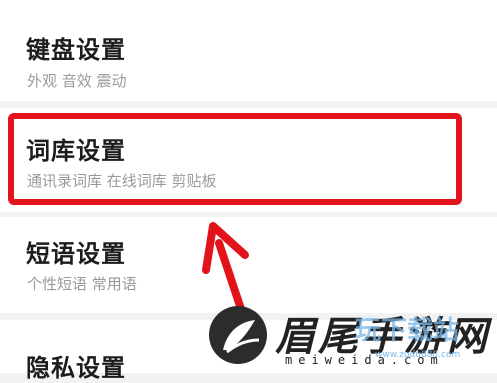 This screenshot has width=497, height=383. What do you see at coordinates (76, 50) in the screenshot?
I see `settings-item-title: 键盘设置` at bounding box center [76, 50].